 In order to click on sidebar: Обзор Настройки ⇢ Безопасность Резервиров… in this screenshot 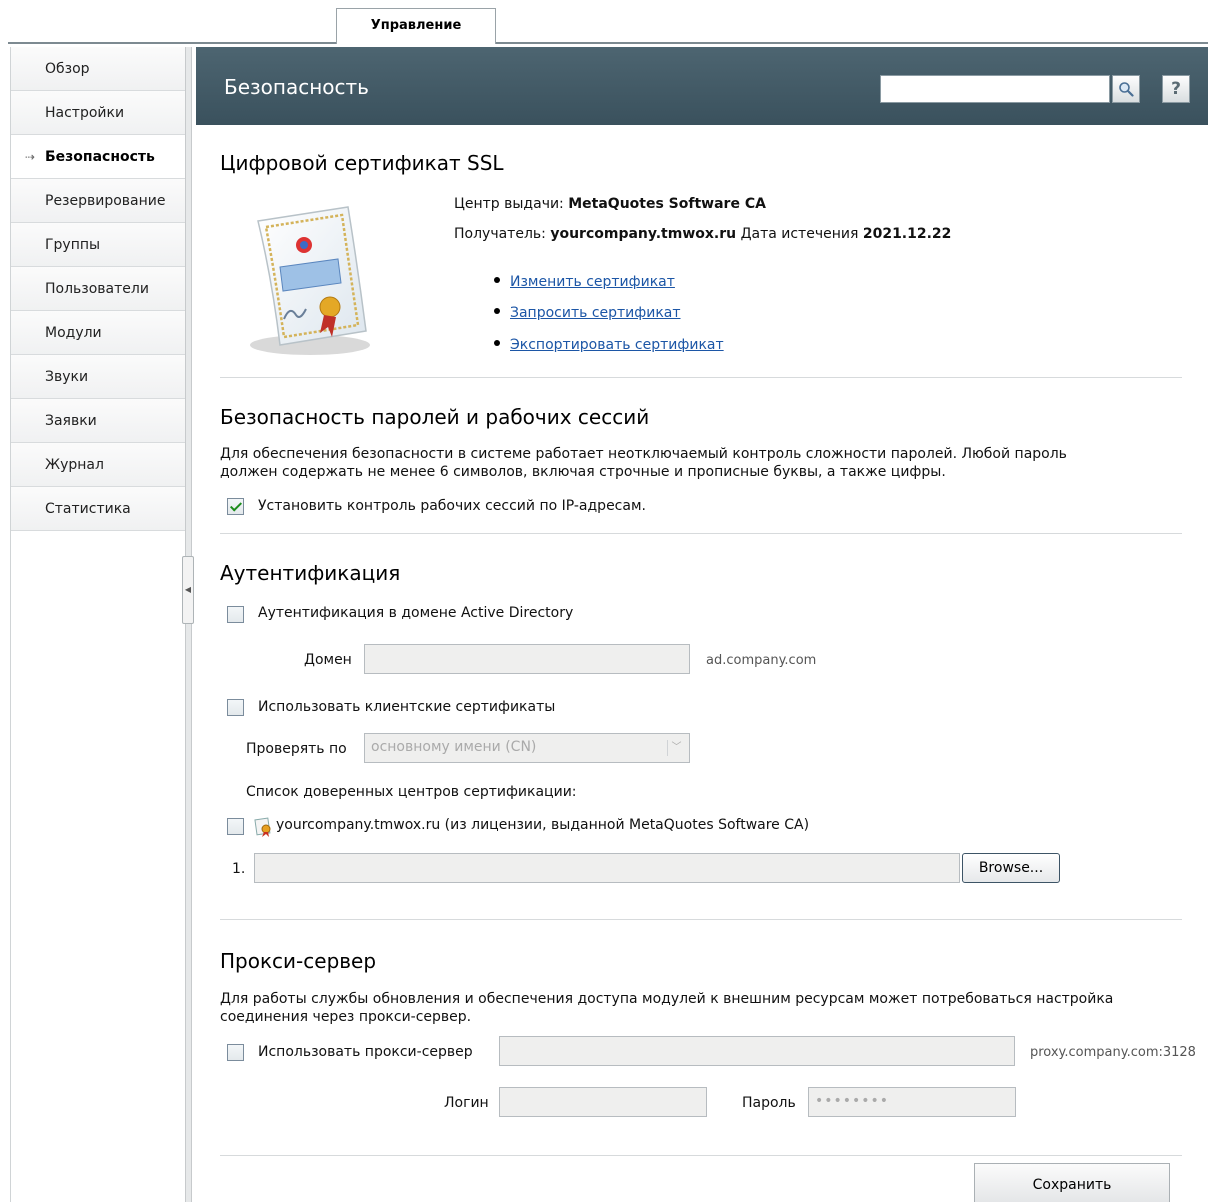, I will do `click(98, 624)`.